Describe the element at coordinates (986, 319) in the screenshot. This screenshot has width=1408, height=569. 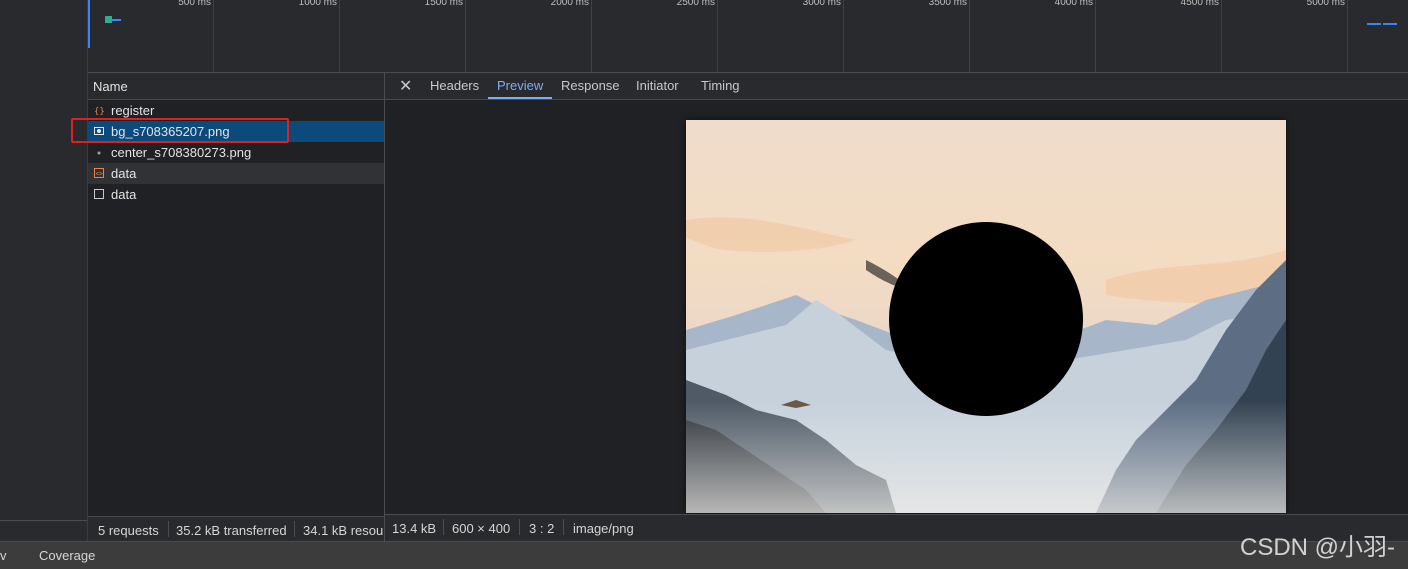
I see `masked-region-circle` at that location.